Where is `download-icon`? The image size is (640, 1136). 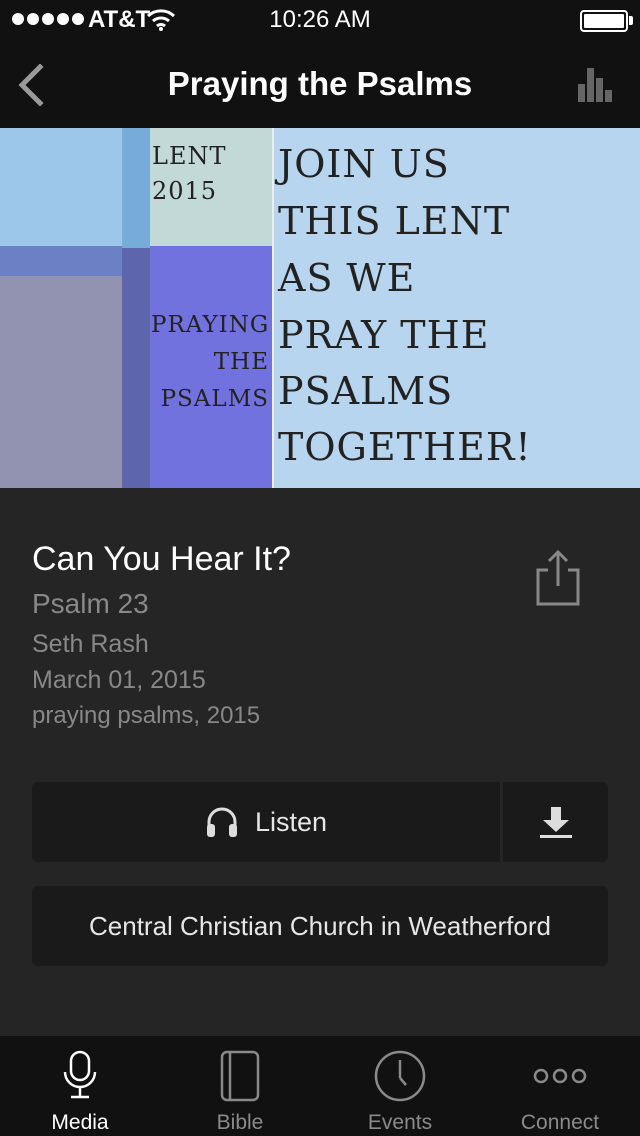
download-icon is located at coordinates (555, 822).